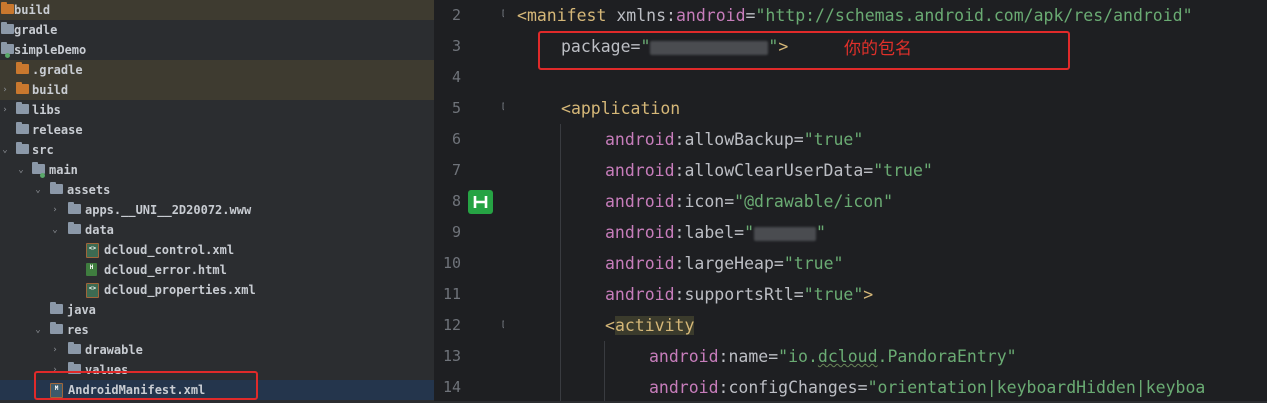  Describe the element at coordinates (456, 108) in the screenshot. I see `line-number: 5` at that location.